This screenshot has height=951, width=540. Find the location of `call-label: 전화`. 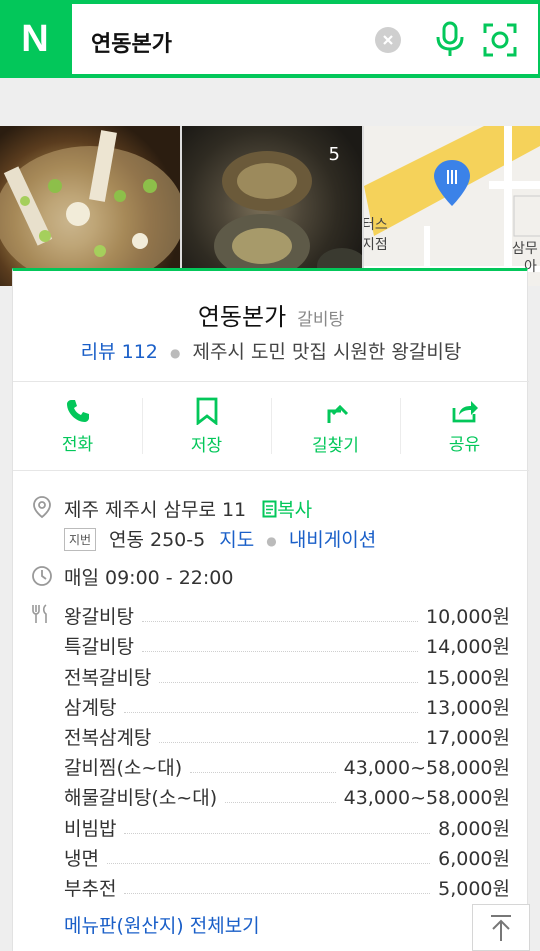

call-label: 전화 is located at coordinates (77, 444).